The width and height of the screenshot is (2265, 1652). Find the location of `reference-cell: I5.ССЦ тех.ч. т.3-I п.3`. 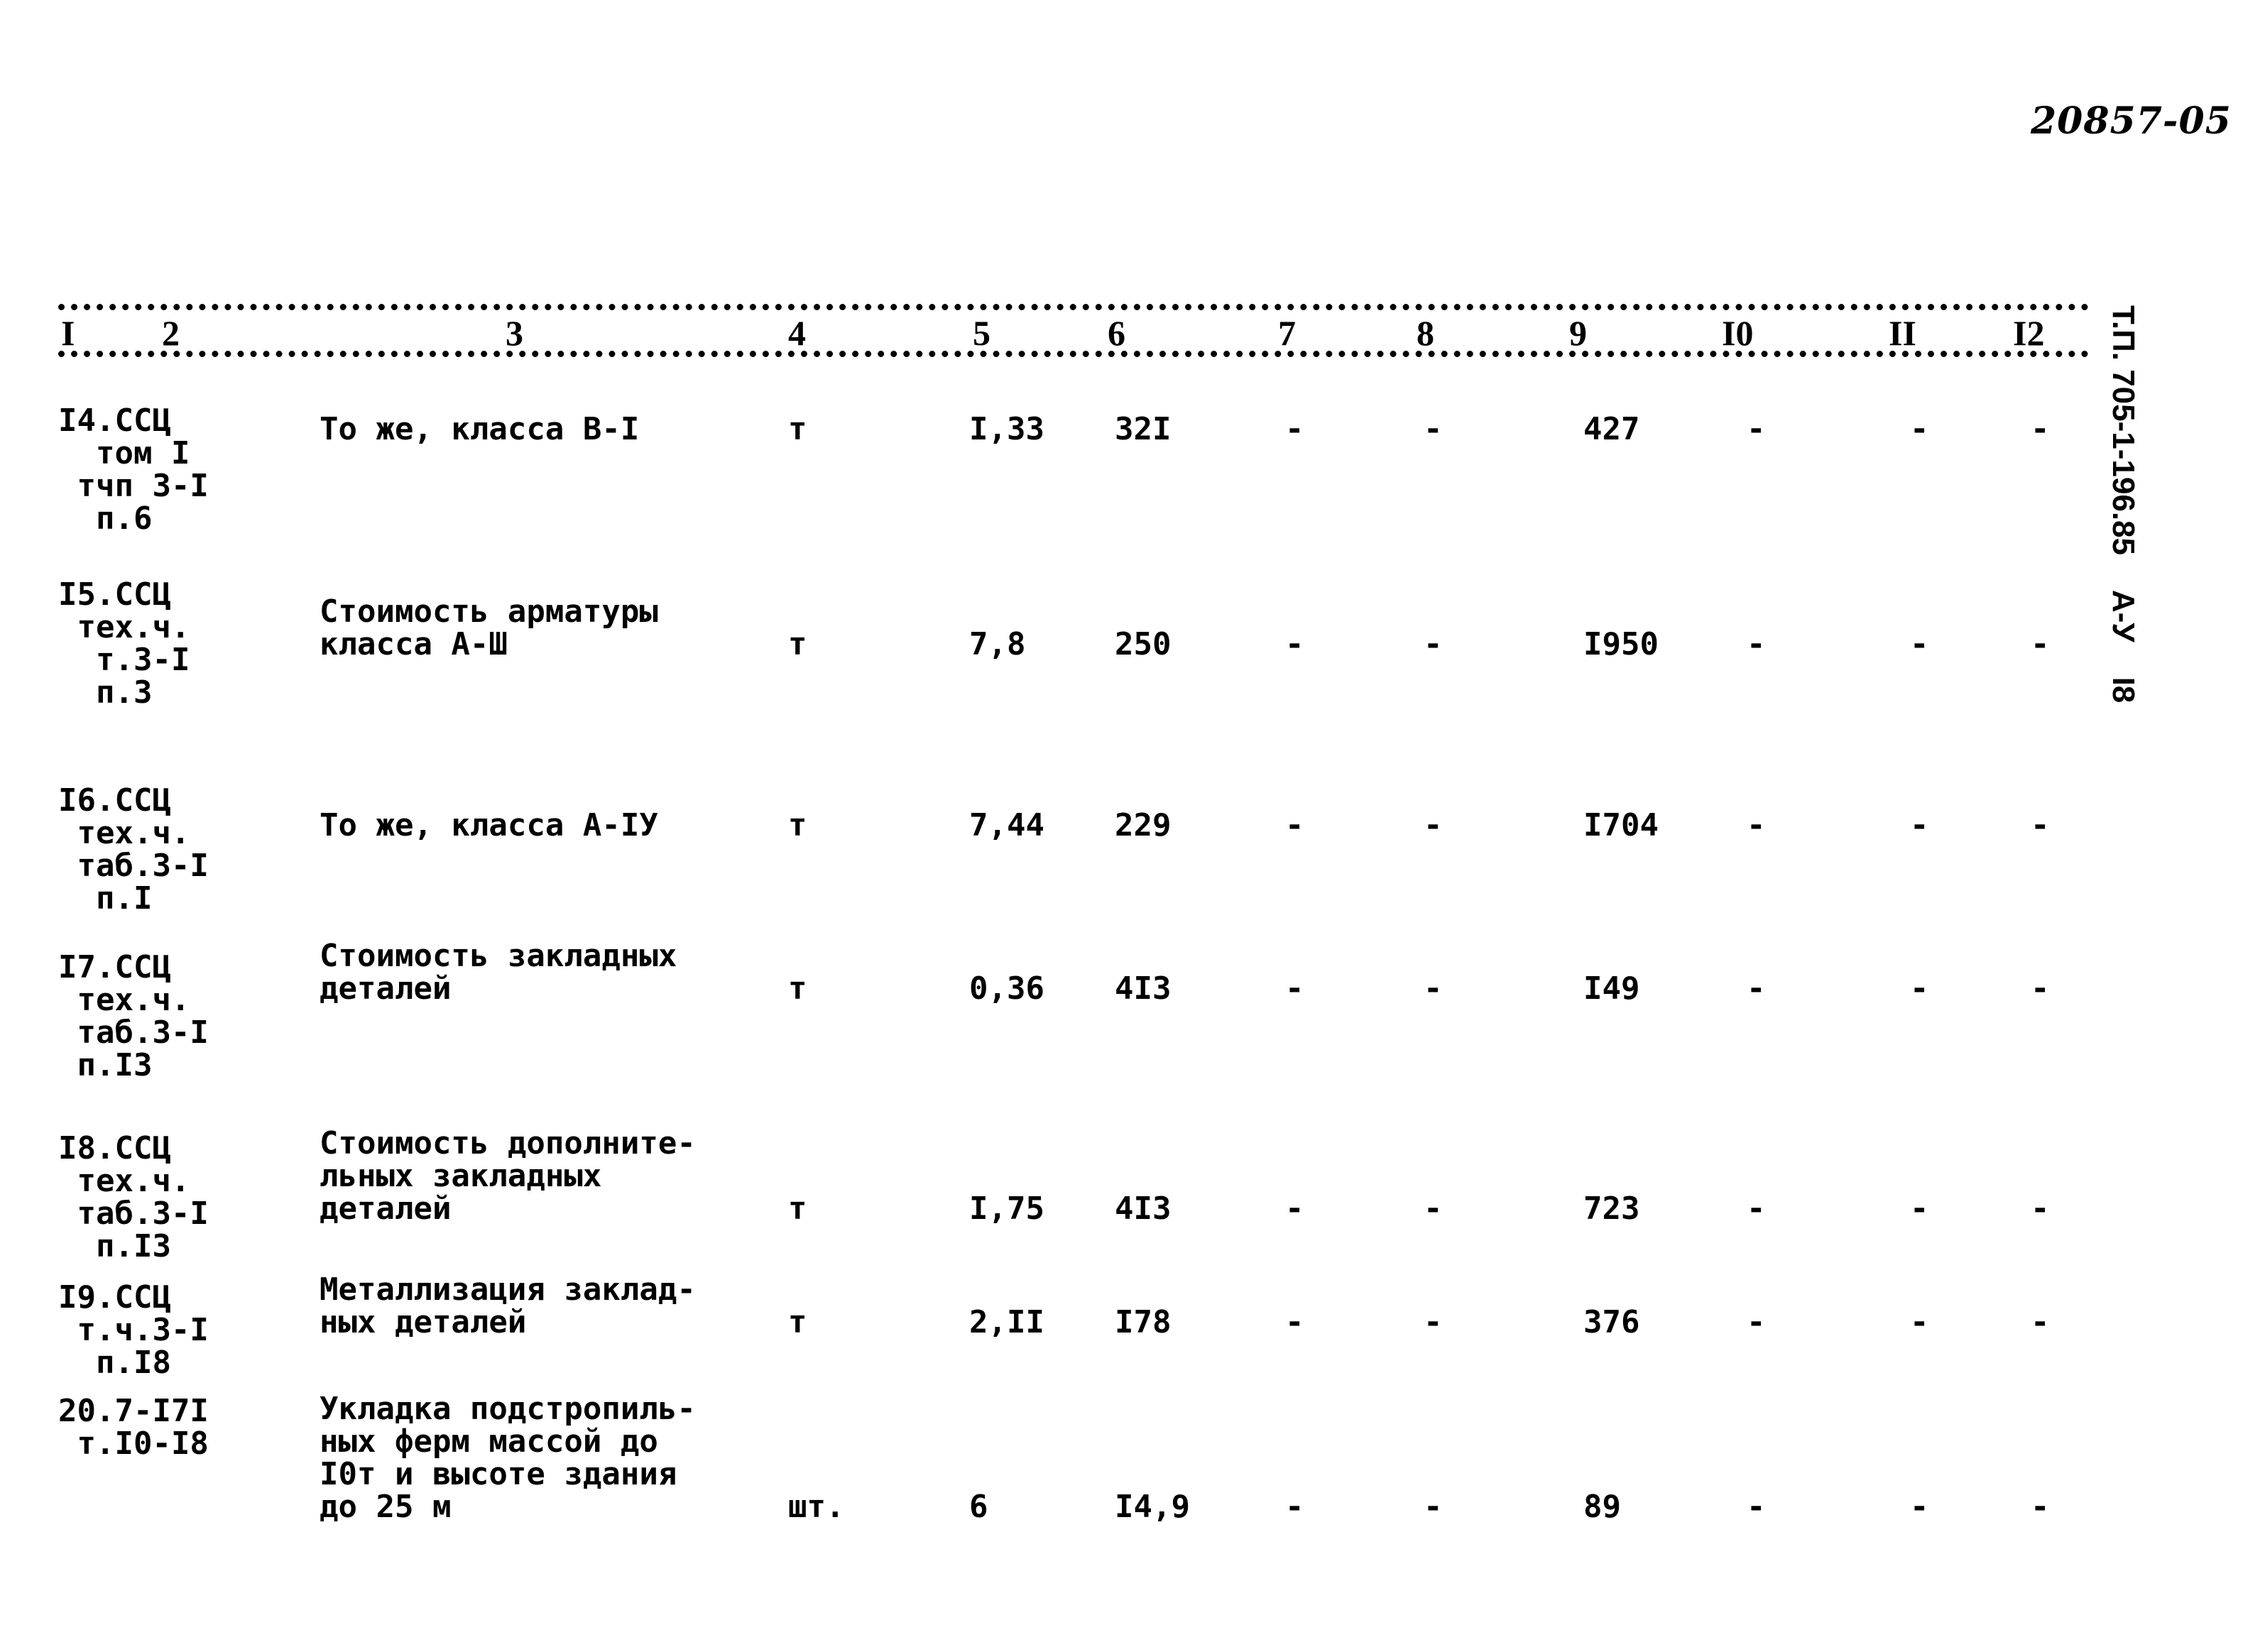

reference-cell: I5.ССЦ тех.ч. т.3-I п.3 is located at coordinates (124, 644).